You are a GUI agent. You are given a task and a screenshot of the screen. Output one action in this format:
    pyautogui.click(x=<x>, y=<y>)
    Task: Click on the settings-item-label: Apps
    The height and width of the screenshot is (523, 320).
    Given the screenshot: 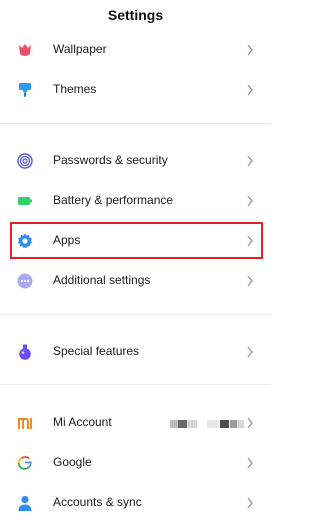 What is the action you would take?
    pyautogui.click(x=67, y=240)
    